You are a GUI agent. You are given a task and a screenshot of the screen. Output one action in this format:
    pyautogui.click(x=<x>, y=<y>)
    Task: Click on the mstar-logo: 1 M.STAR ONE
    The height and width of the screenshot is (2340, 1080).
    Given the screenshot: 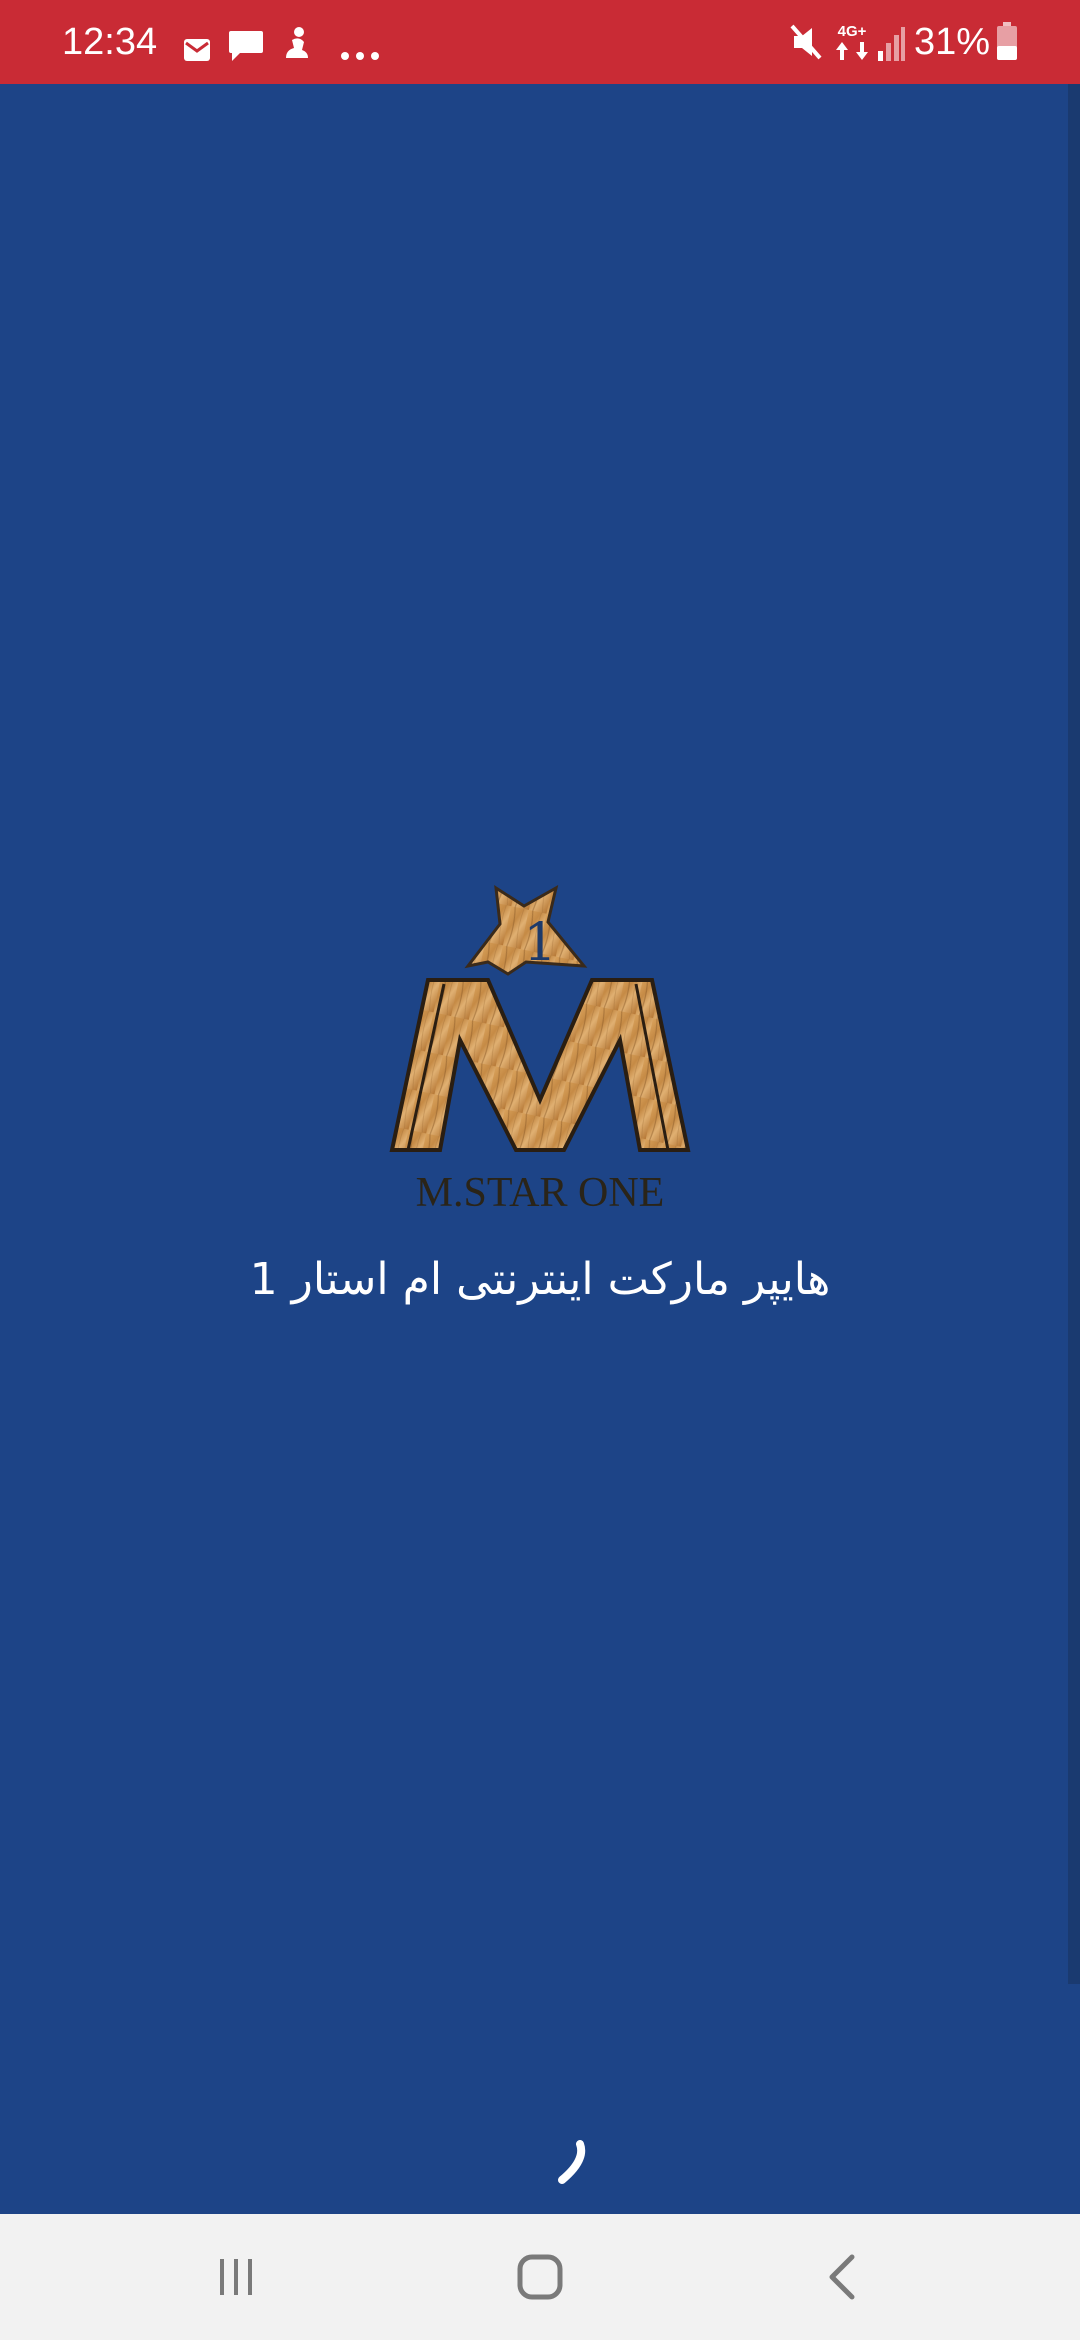 What is the action you would take?
    pyautogui.click(x=540, y=1047)
    